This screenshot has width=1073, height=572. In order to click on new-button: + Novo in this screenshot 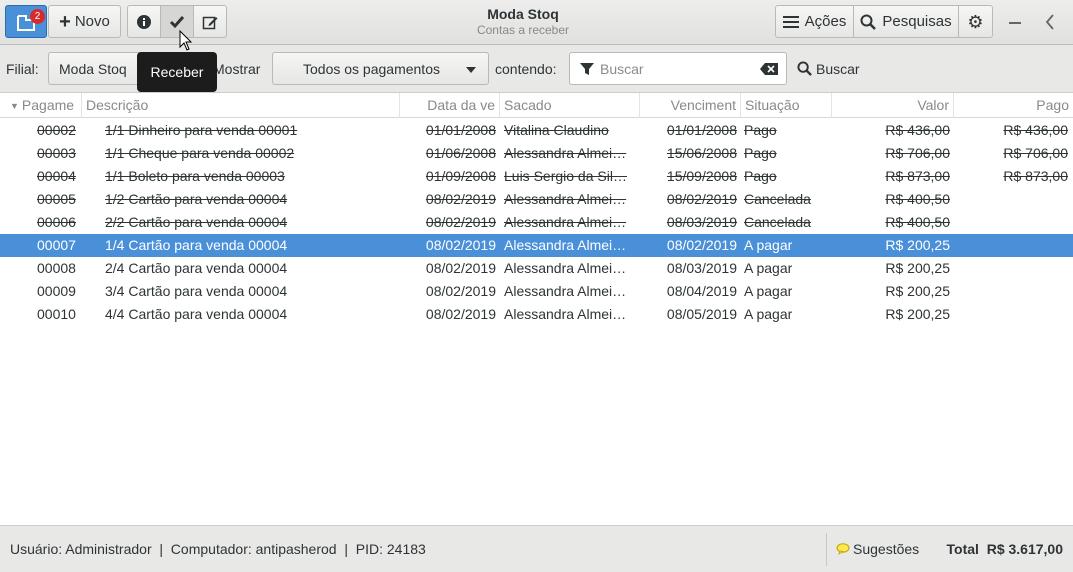, I will do `click(84, 21)`.